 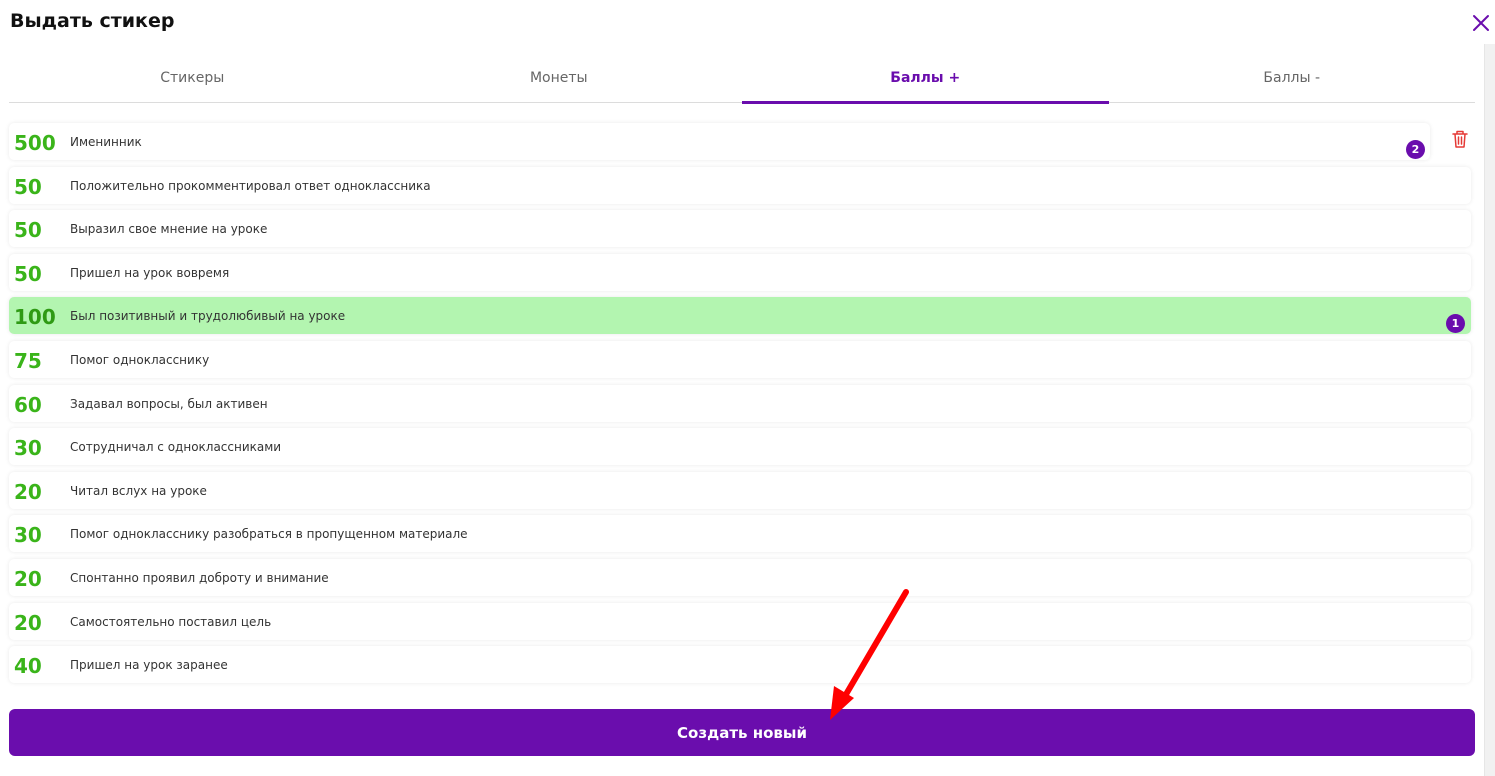 I want to click on points-item: 500 Именинник 2, so click(x=719, y=141).